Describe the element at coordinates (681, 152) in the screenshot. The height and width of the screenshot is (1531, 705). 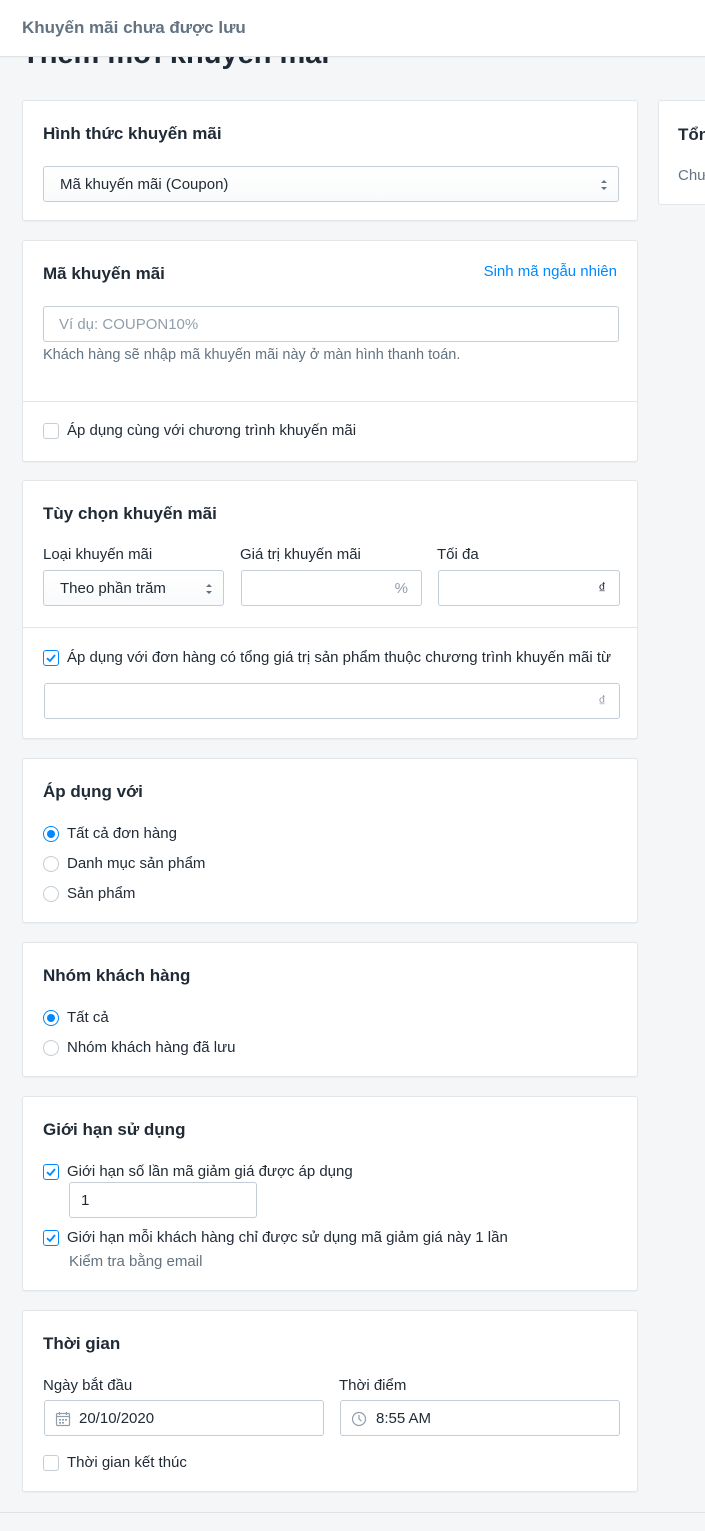
I see `summary-card: Tổng Chưa` at that location.